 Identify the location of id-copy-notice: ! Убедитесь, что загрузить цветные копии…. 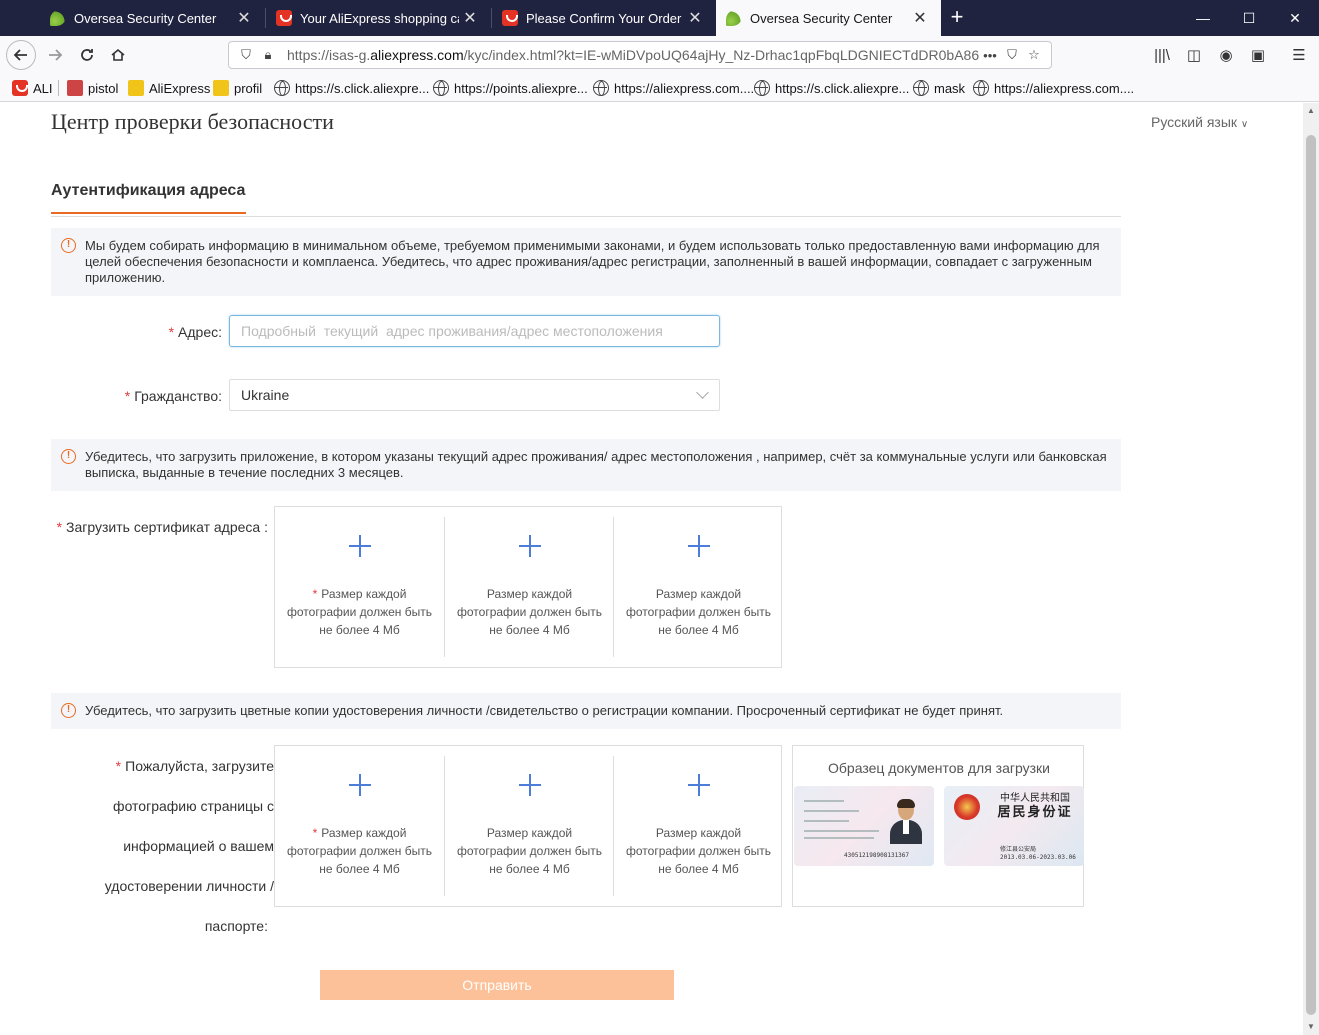
(586, 711).